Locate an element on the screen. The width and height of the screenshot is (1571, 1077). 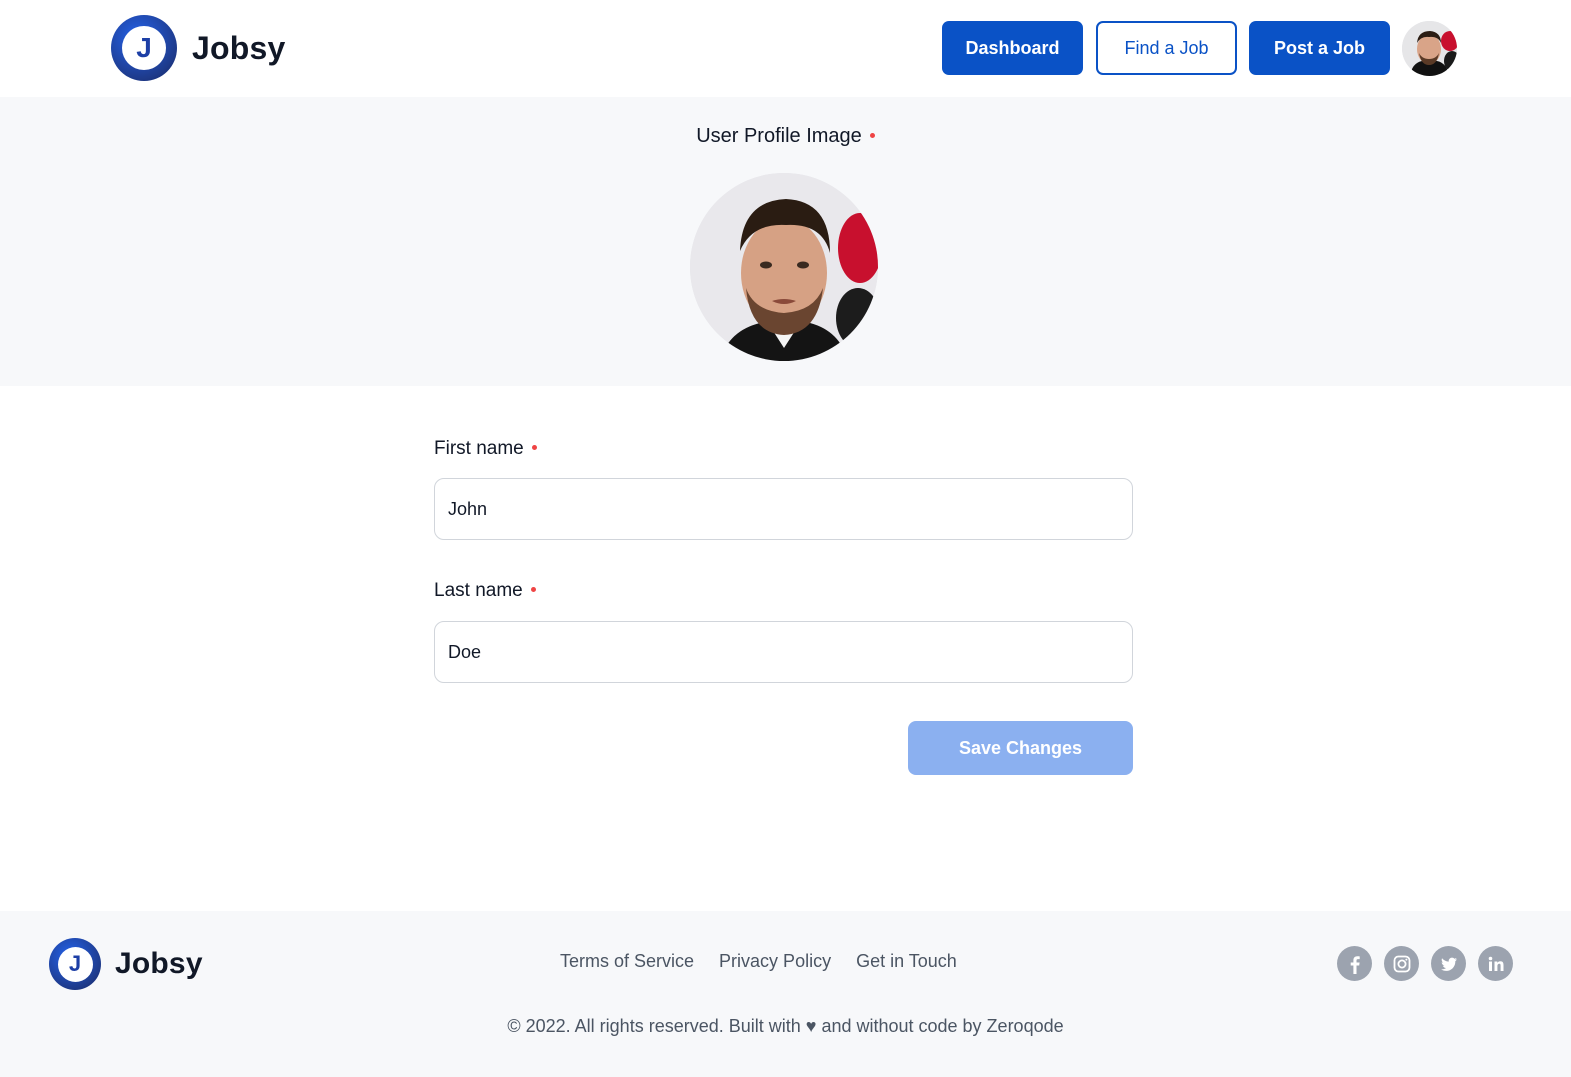
footer-logo: J Jobsy is located at coordinates (126, 964).